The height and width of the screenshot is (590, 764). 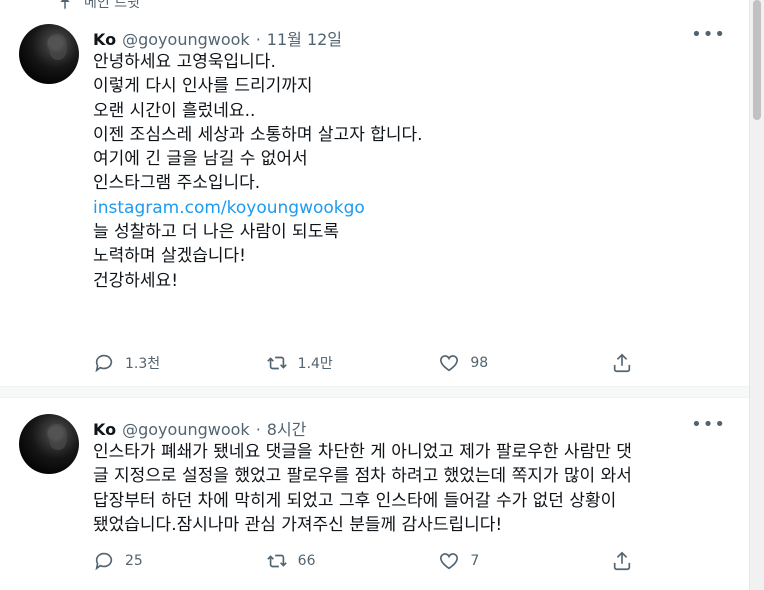 I want to click on tweet-line: 오랜 시간이 흘렀네요.., so click(x=174, y=110).